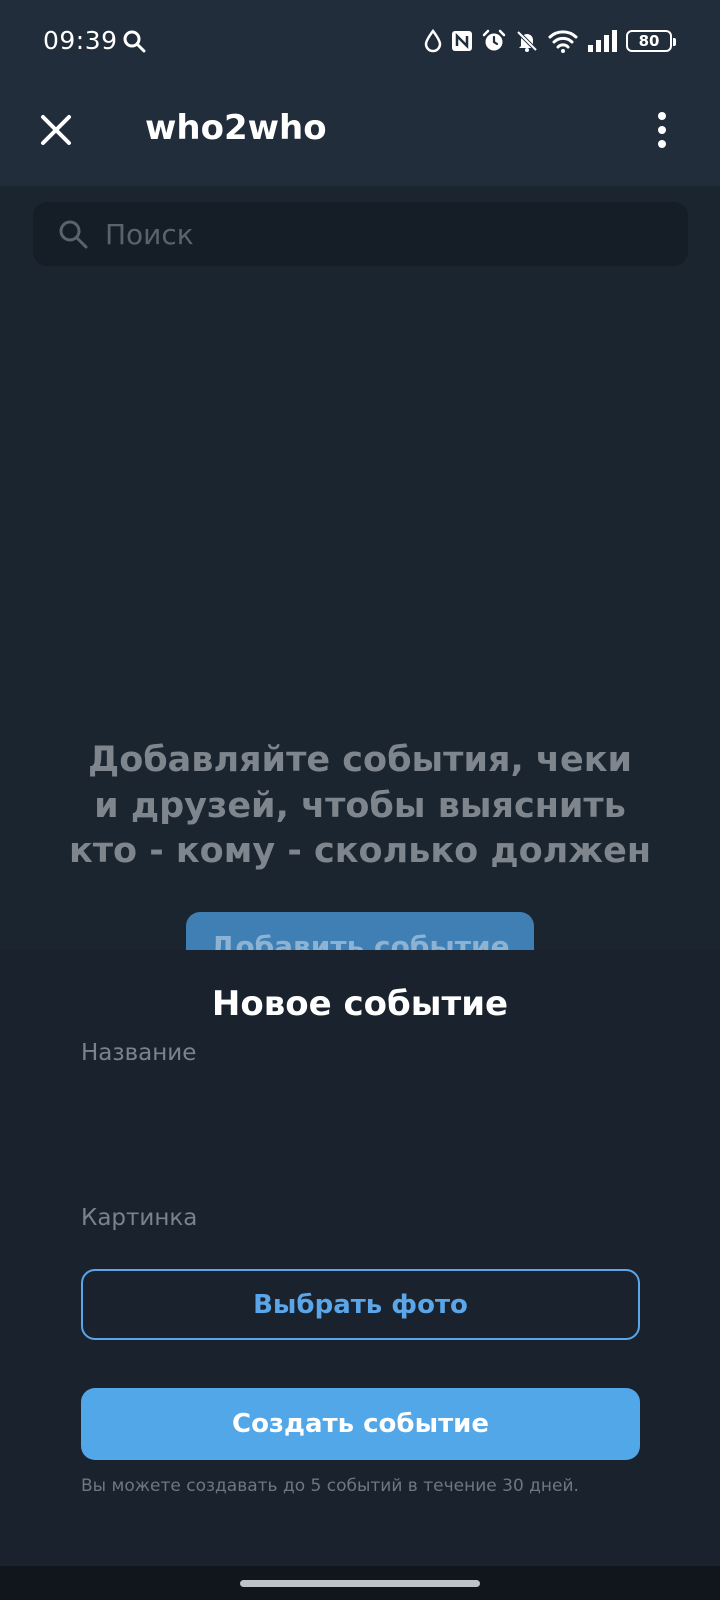  What do you see at coordinates (651, 41) in the screenshot?
I see `battery-icon: 80` at bounding box center [651, 41].